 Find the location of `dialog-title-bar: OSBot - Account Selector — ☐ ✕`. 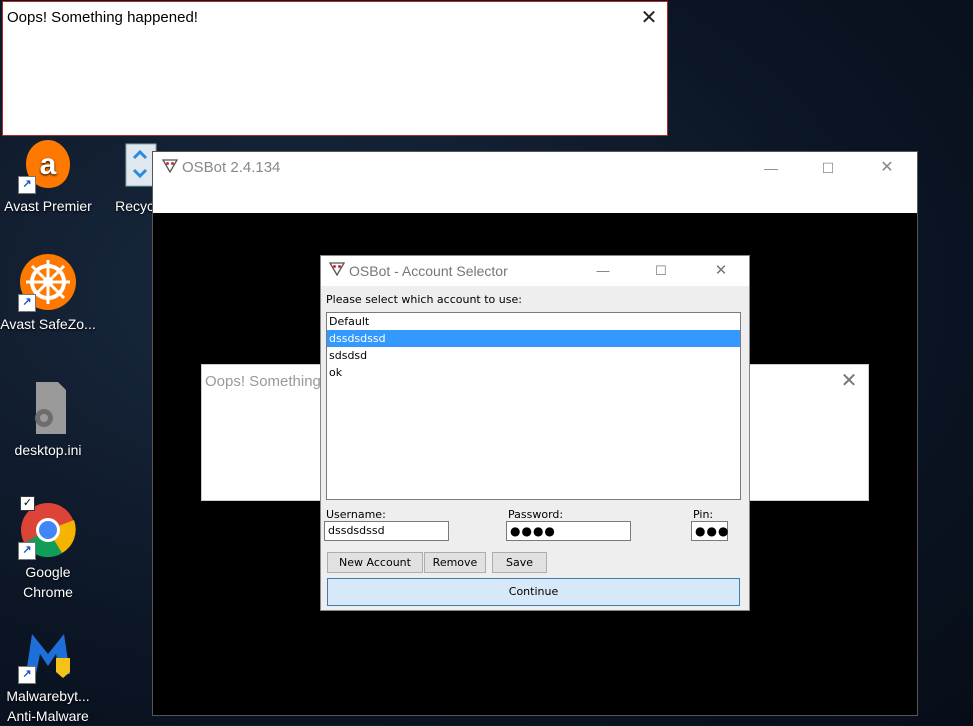

dialog-title-bar: OSBot - Account Selector — ☐ ✕ is located at coordinates (535, 271).